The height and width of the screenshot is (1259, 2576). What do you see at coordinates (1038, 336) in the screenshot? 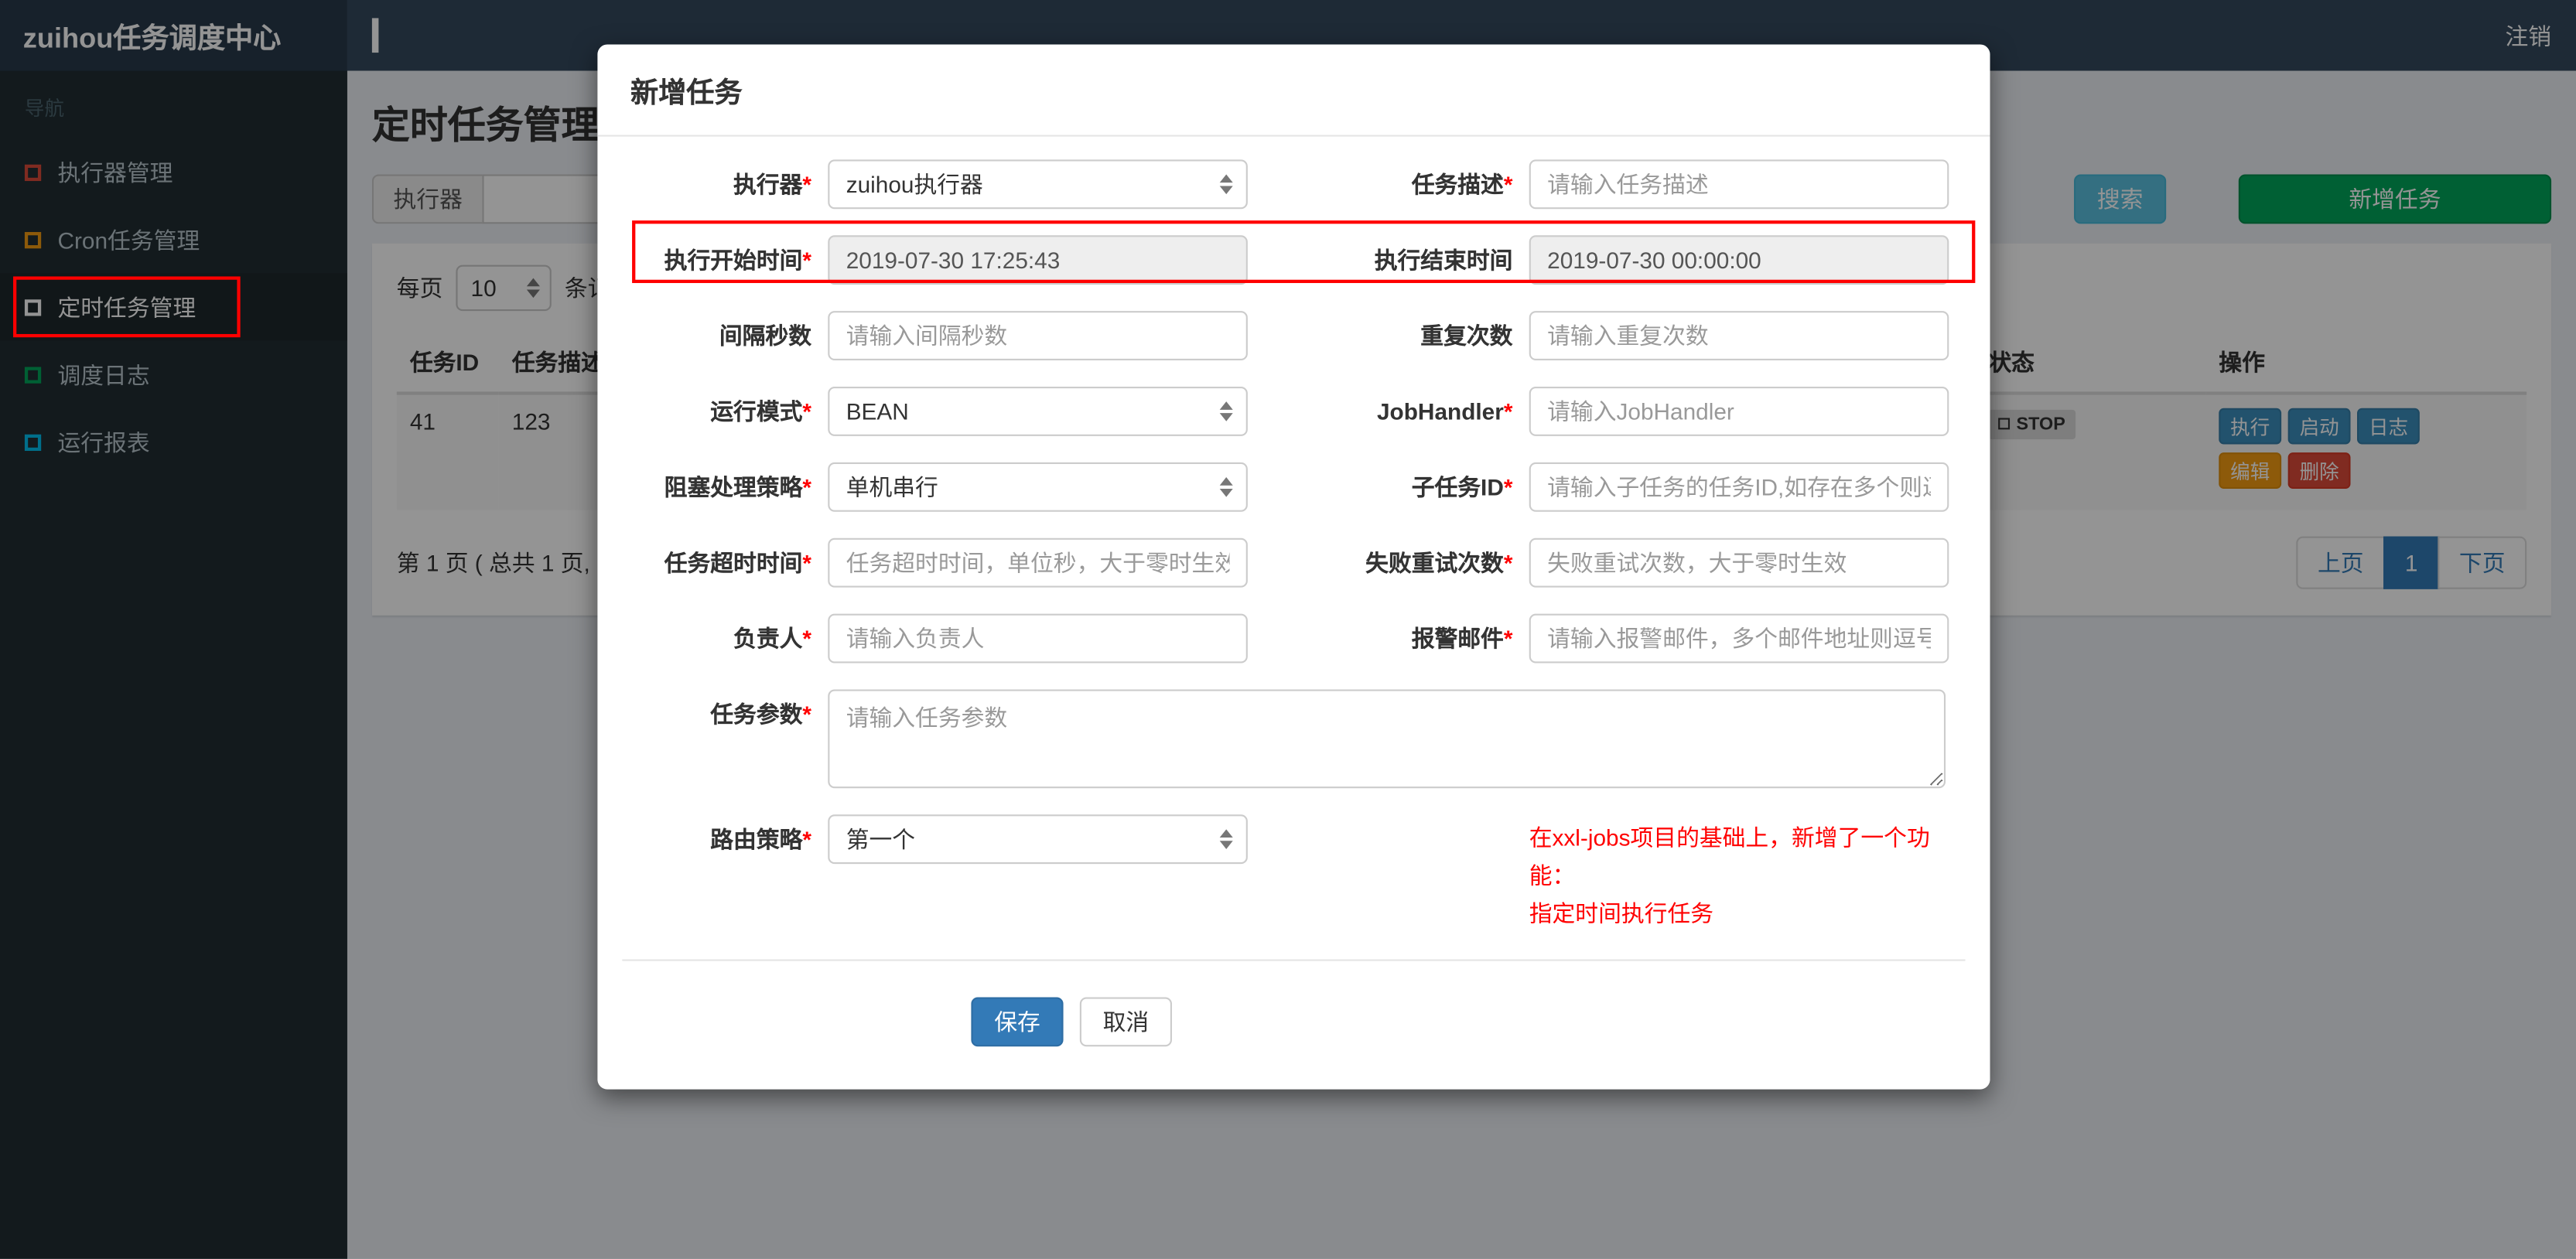
I see `interval-input` at bounding box center [1038, 336].